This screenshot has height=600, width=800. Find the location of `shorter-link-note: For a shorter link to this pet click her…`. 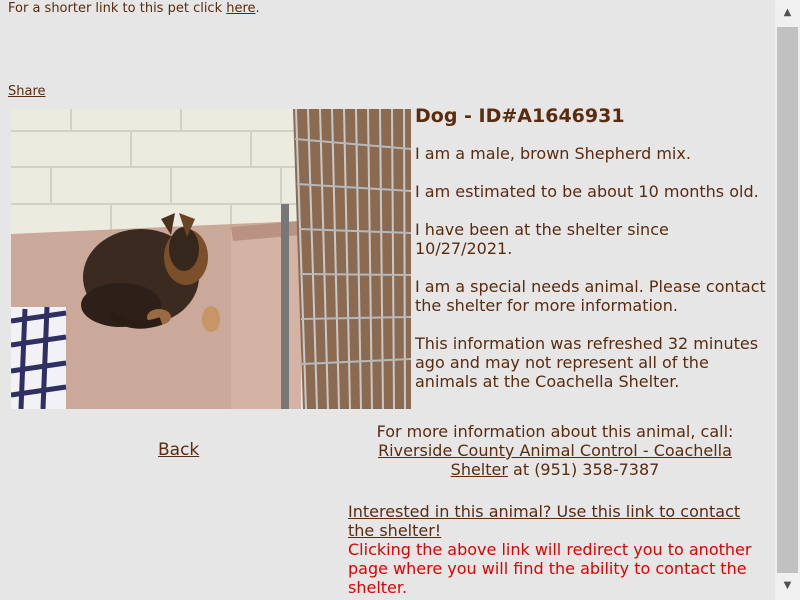

shorter-link-note: For a shorter link to this pet click her… is located at coordinates (134, 8).